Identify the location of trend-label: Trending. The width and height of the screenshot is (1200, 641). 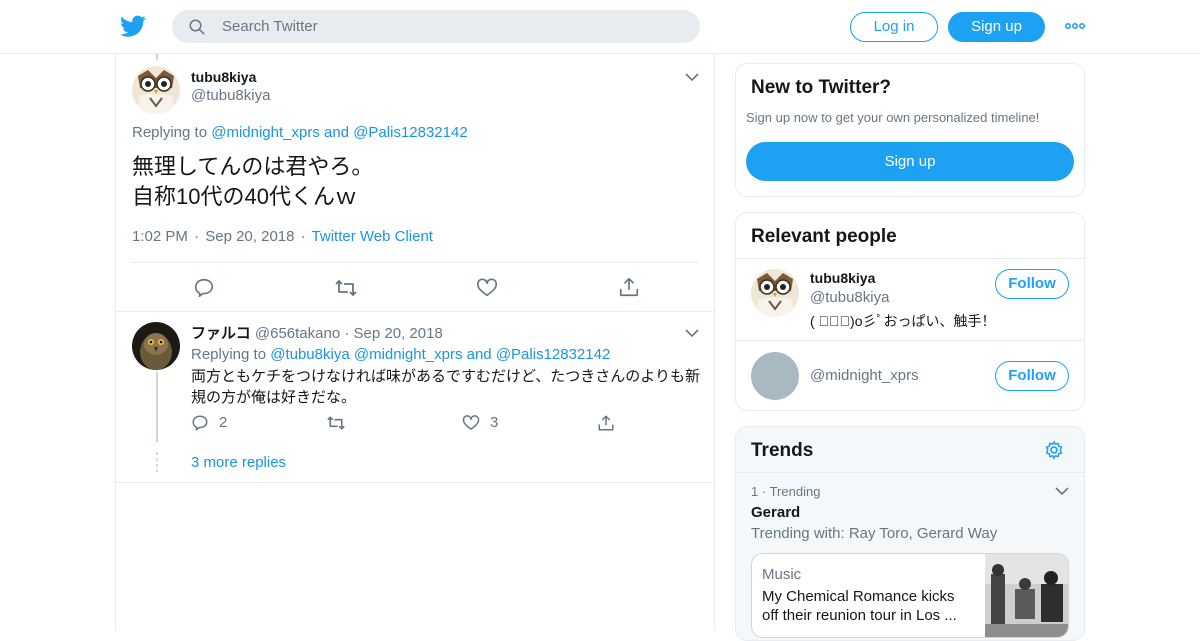
(795, 491).